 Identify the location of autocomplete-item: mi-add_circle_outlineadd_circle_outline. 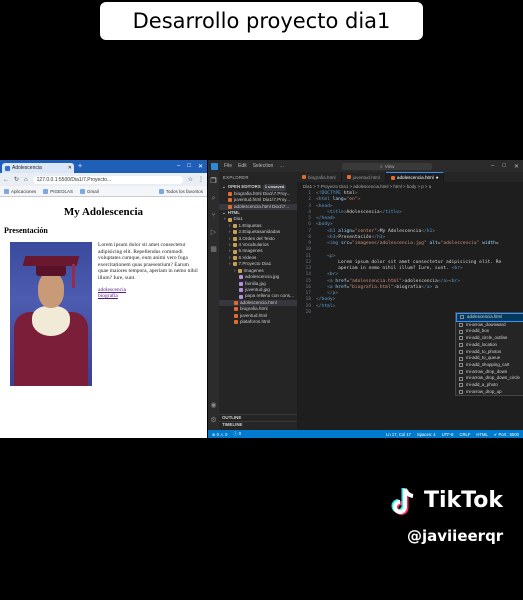
(489, 338).